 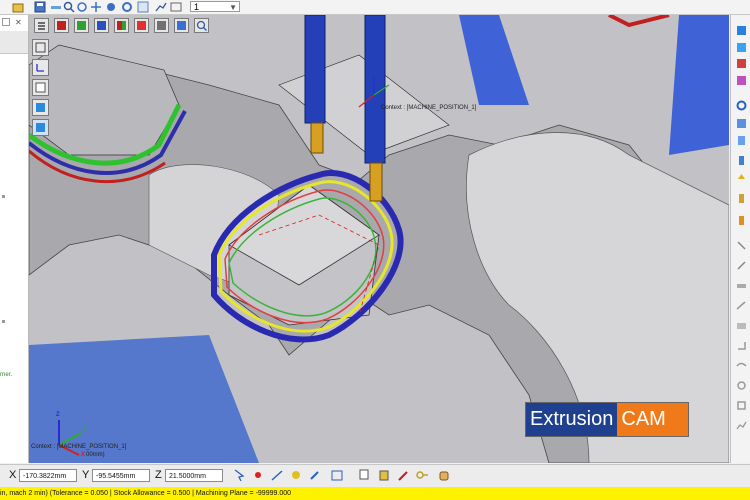 I want to click on toolpath-icon, so click(x=741, y=198).